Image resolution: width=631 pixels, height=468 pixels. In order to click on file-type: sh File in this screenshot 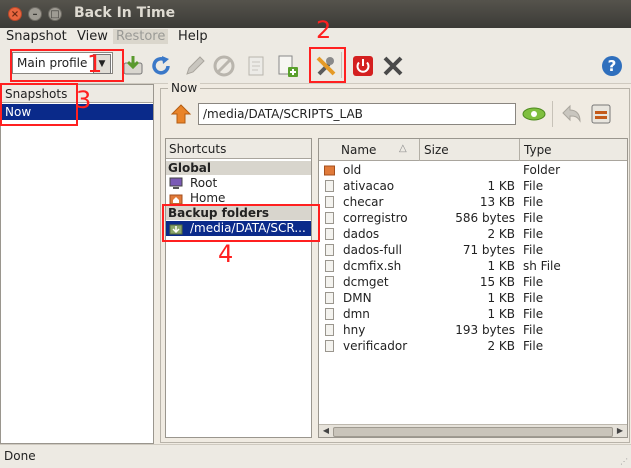, I will do `click(542, 266)`.